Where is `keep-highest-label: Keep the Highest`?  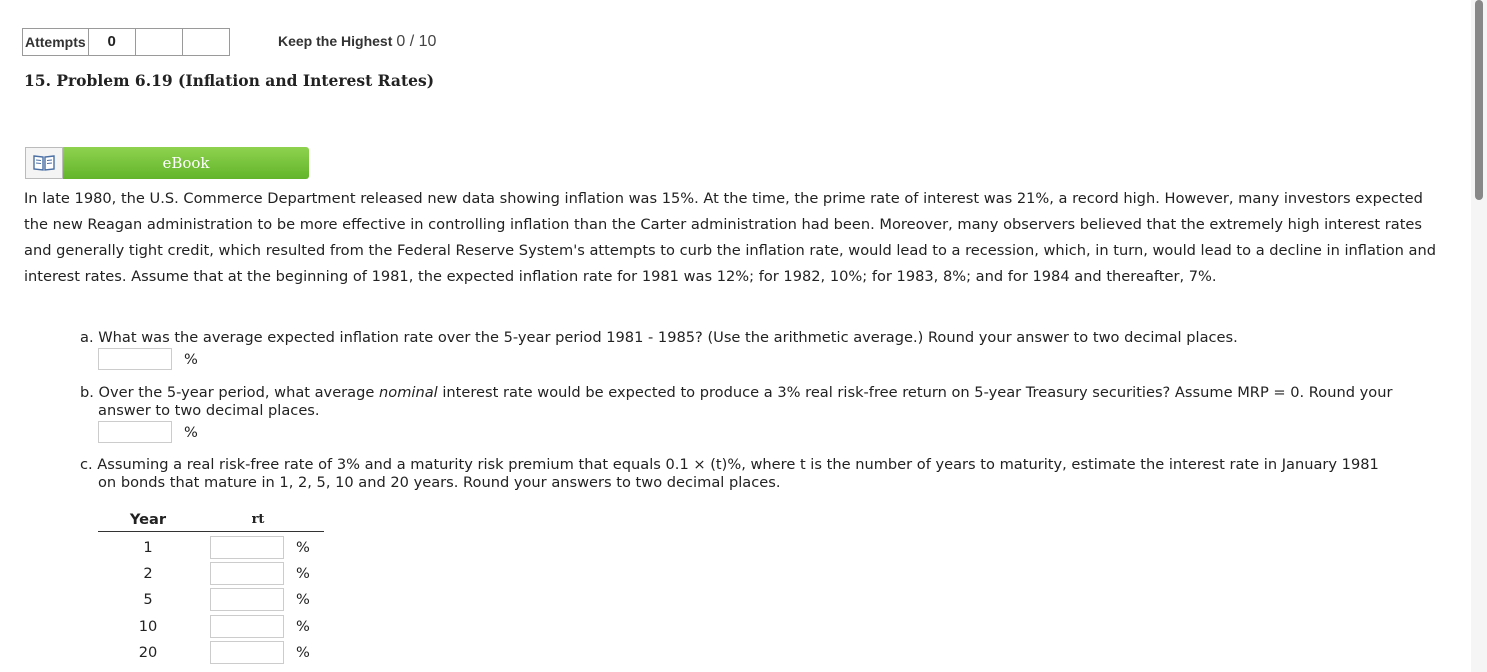 keep-highest-label: Keep the Highest is located at coordinates (335, 41).